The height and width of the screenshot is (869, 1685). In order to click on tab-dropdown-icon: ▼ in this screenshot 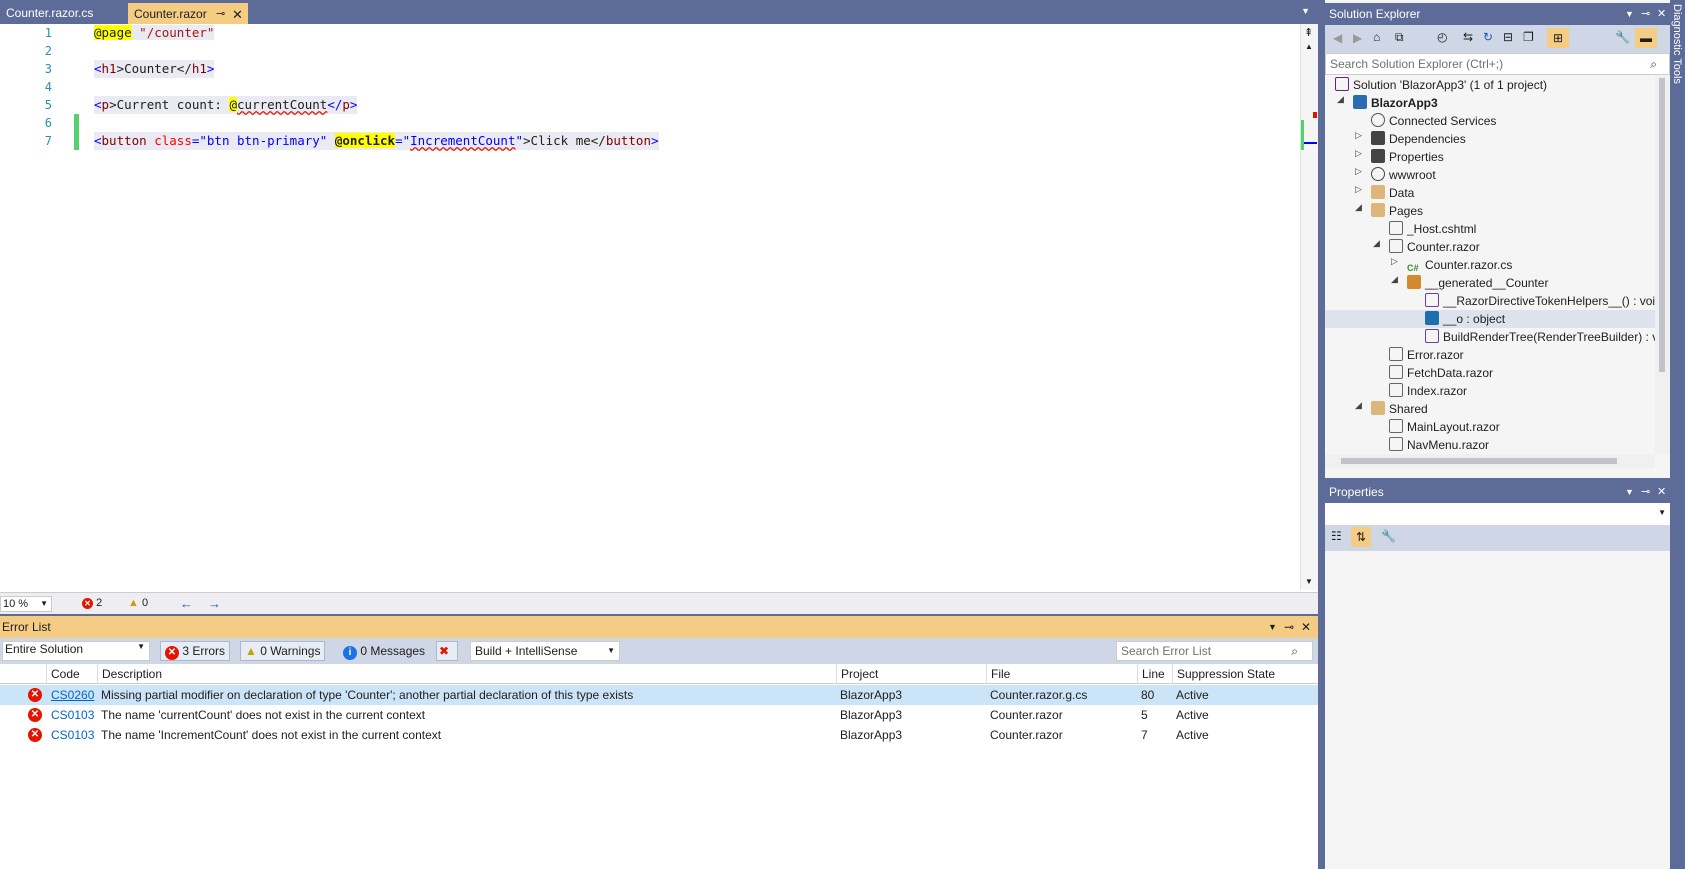, I will do `click(1305, 11)`.